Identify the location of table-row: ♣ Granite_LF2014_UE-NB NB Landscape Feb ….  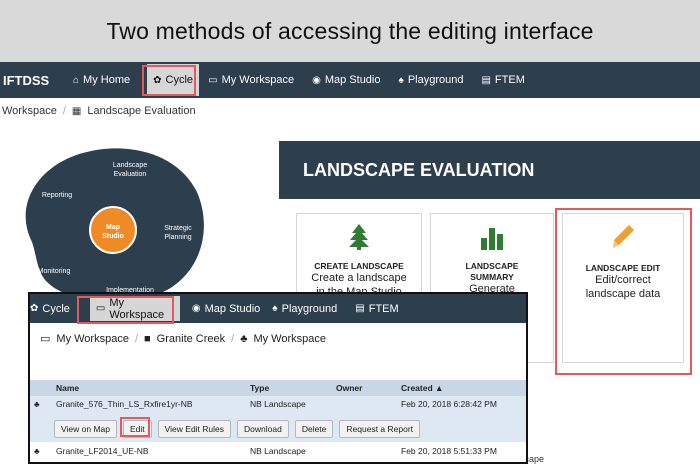
(278, 452).